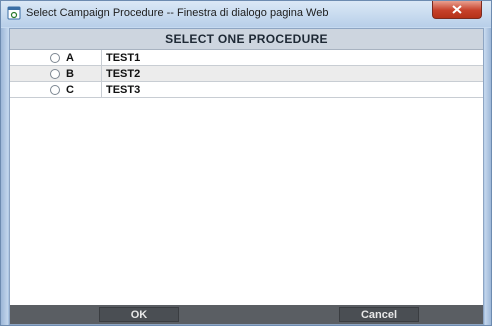 The image size is (492, 326). Describe the element at coordinates (246, 58) in the screenshot. I see `list-item: A TEST1` at that location.